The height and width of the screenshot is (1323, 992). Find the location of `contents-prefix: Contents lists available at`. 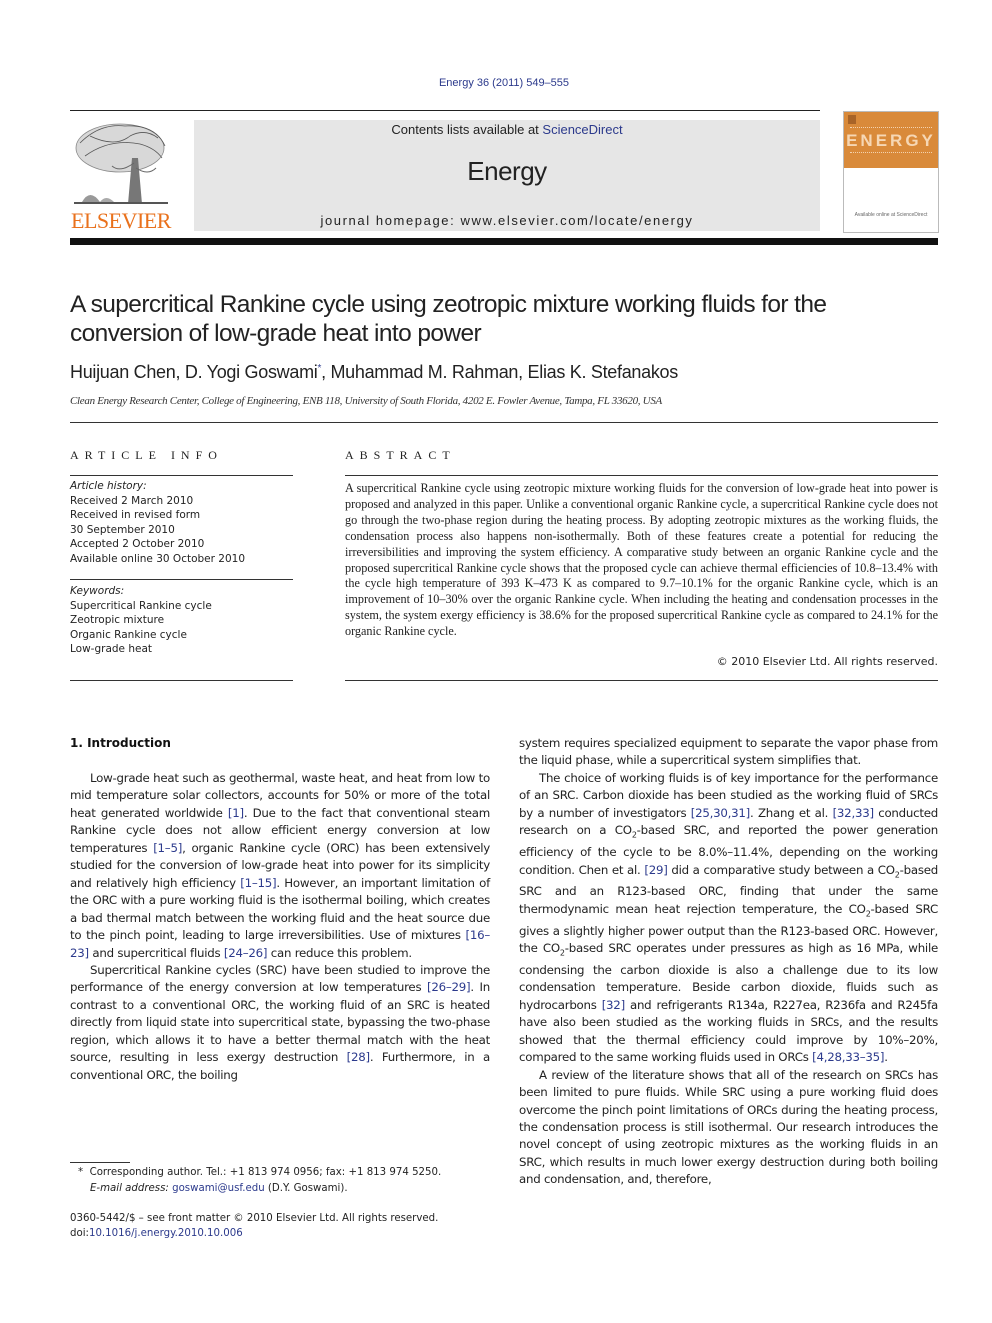

contents-prefix: Contents lists available at is located at coordinates (467, 129).